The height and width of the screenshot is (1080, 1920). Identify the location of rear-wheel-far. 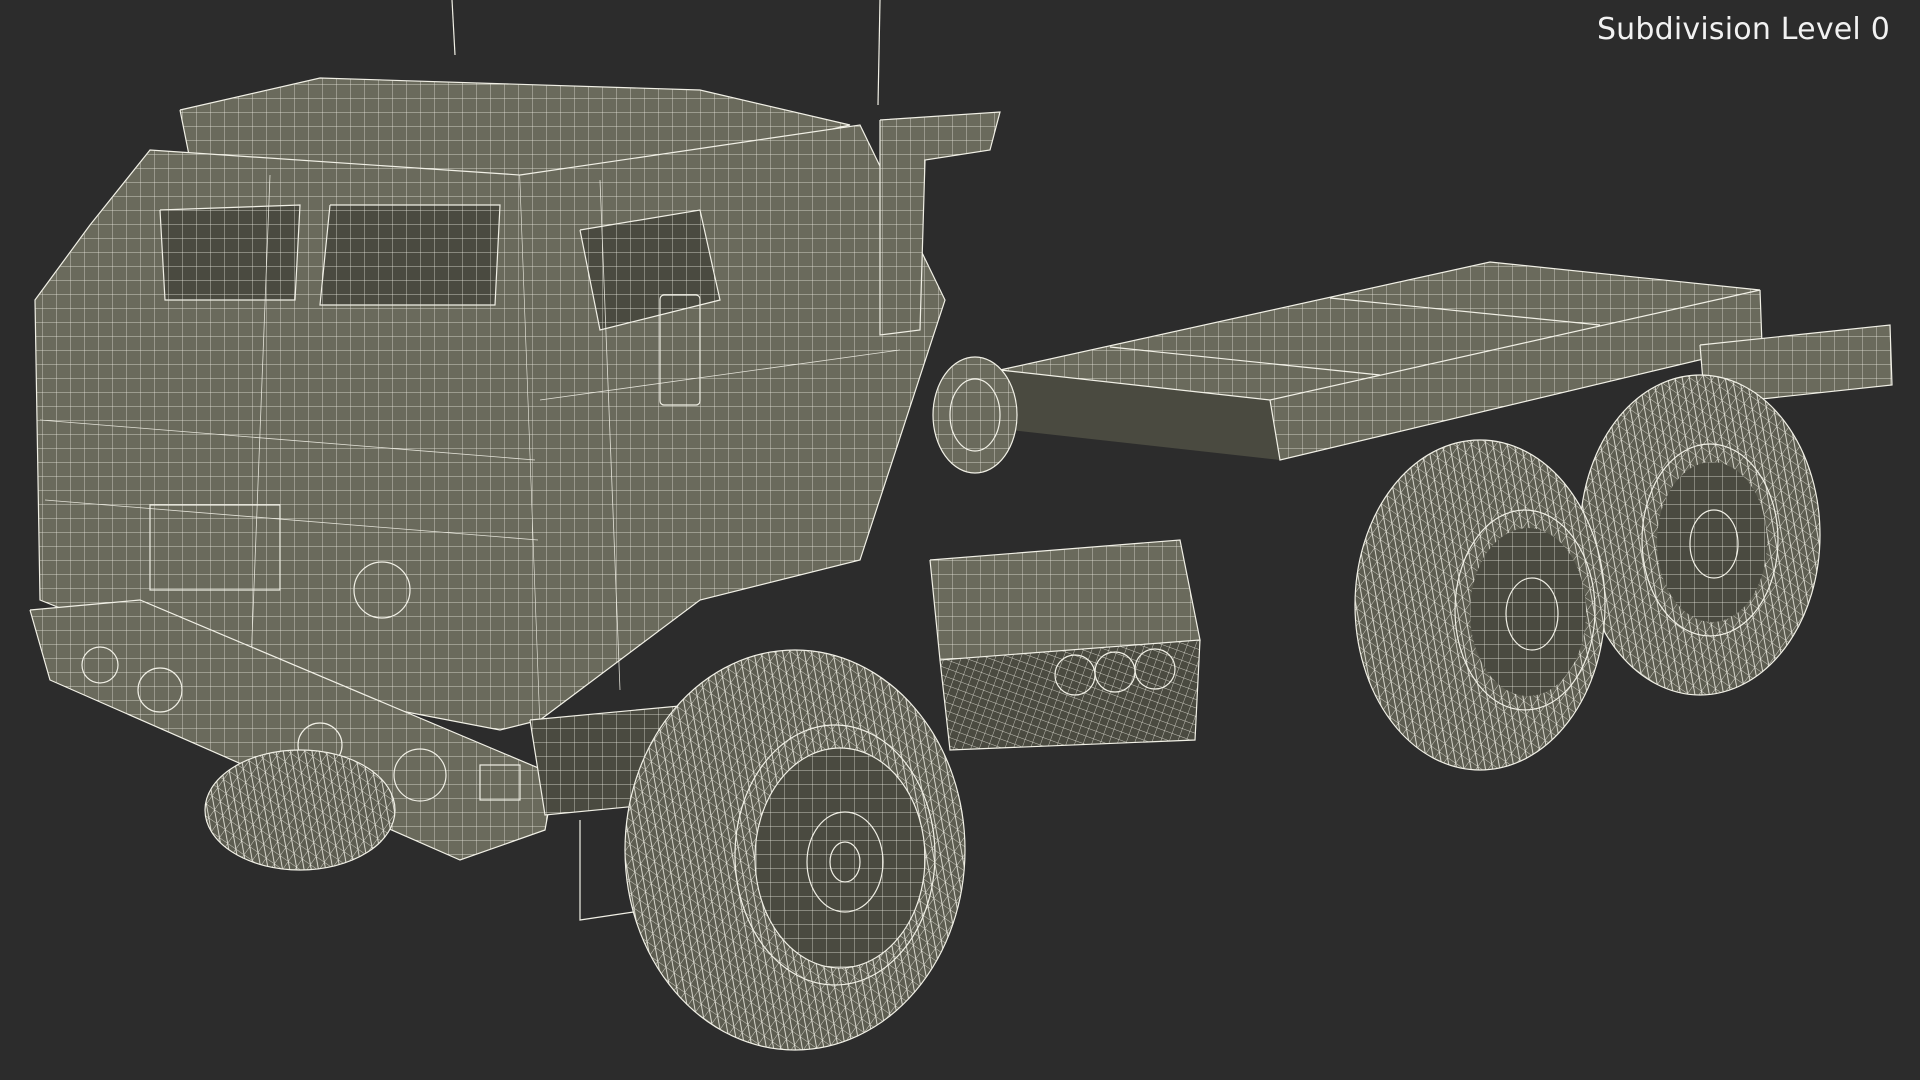
(1700, 535).